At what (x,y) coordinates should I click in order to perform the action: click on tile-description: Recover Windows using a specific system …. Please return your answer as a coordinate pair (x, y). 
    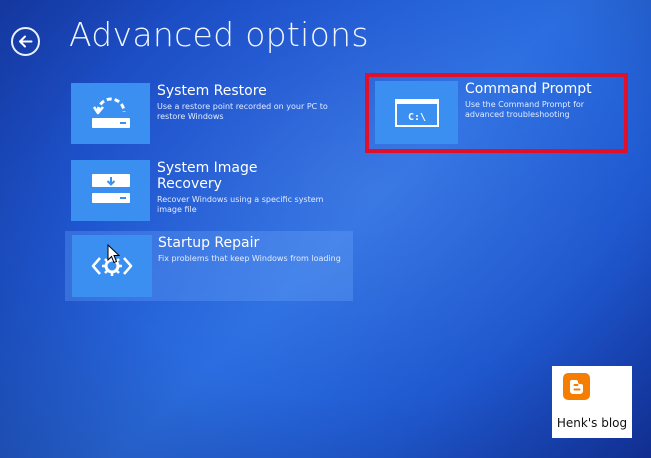
    Looking at the image, I should click on (240, 204).